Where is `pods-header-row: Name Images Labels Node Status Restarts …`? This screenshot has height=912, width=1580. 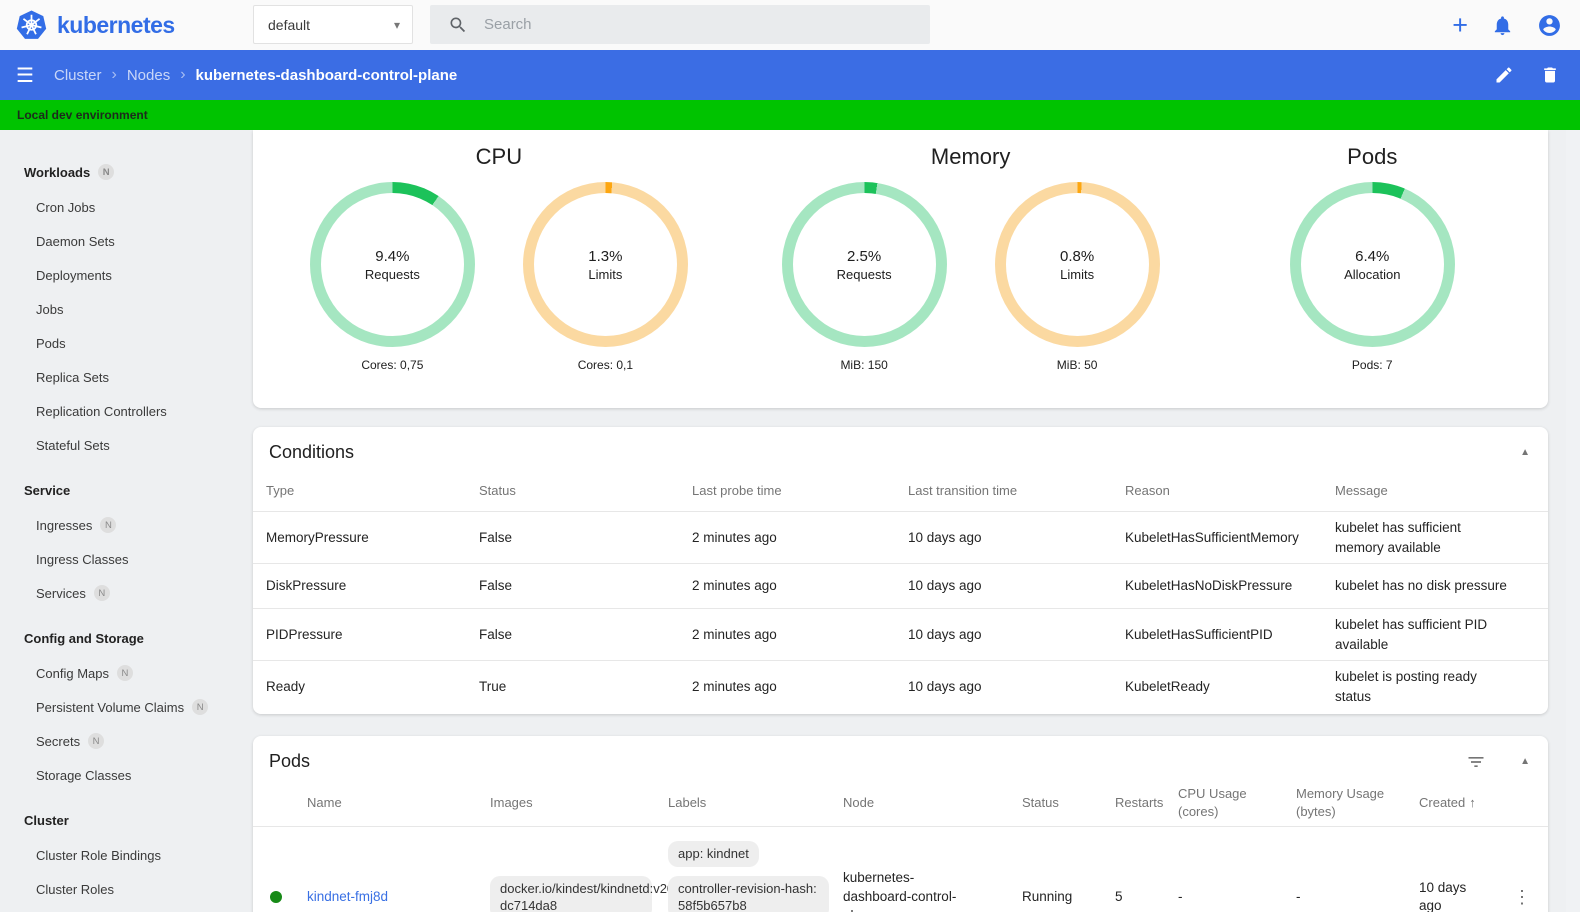
pods-header-row: Name Images Labels Node Status Restarts … is located at coordinates (900, 803).